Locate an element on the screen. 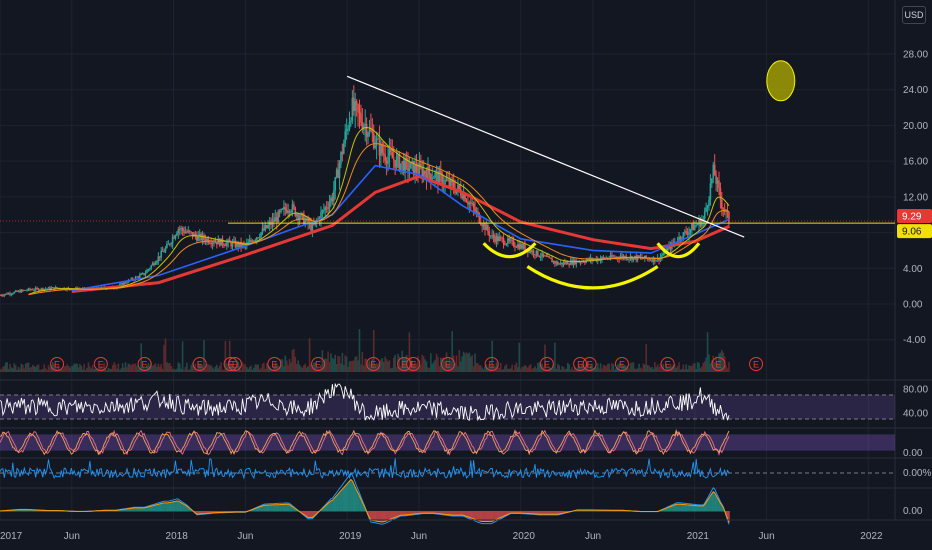  price-axis-tick: 12.00 is located at coordinates (915, 197).